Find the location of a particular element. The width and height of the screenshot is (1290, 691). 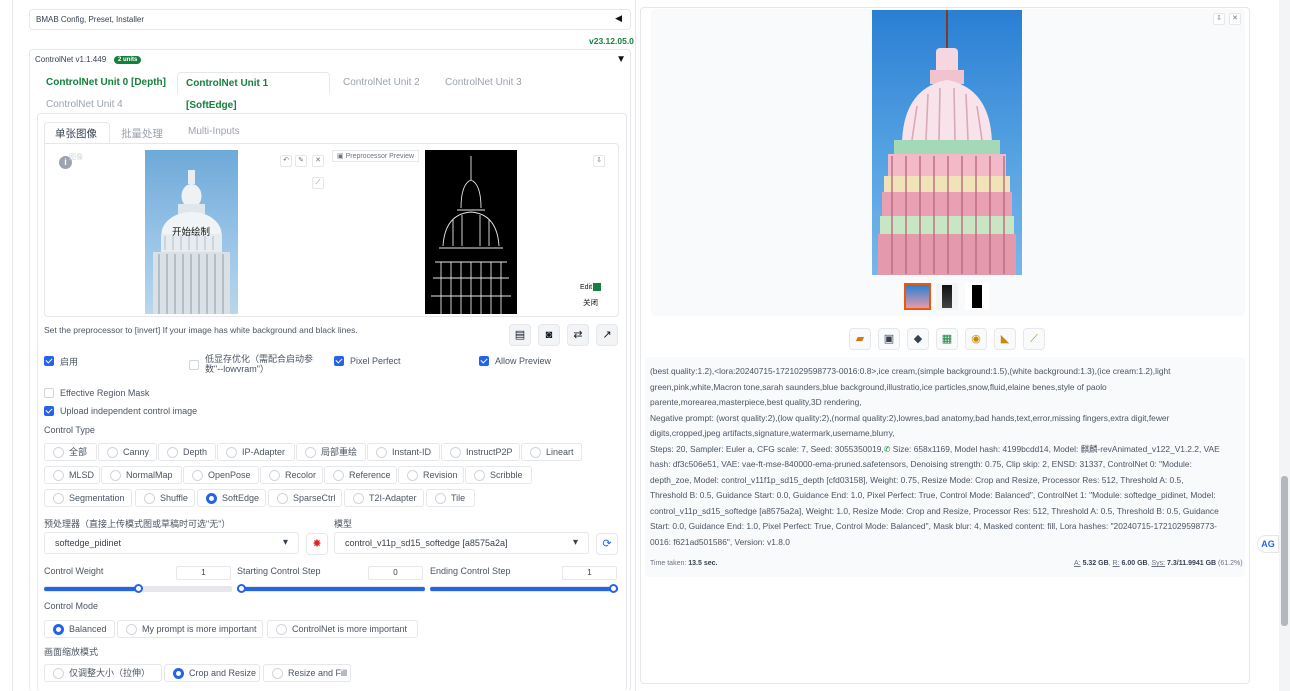

zip-icon: ◆ is located at coordinates (918, 339).